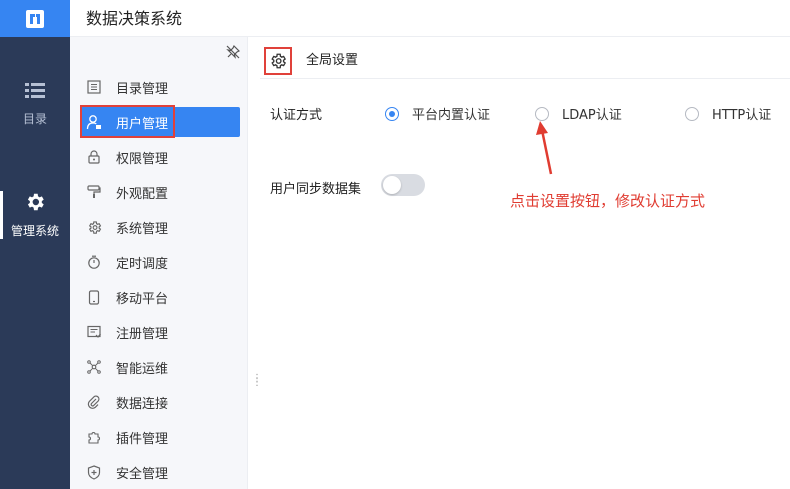  I want to click on register-icon, so click(94, 332).